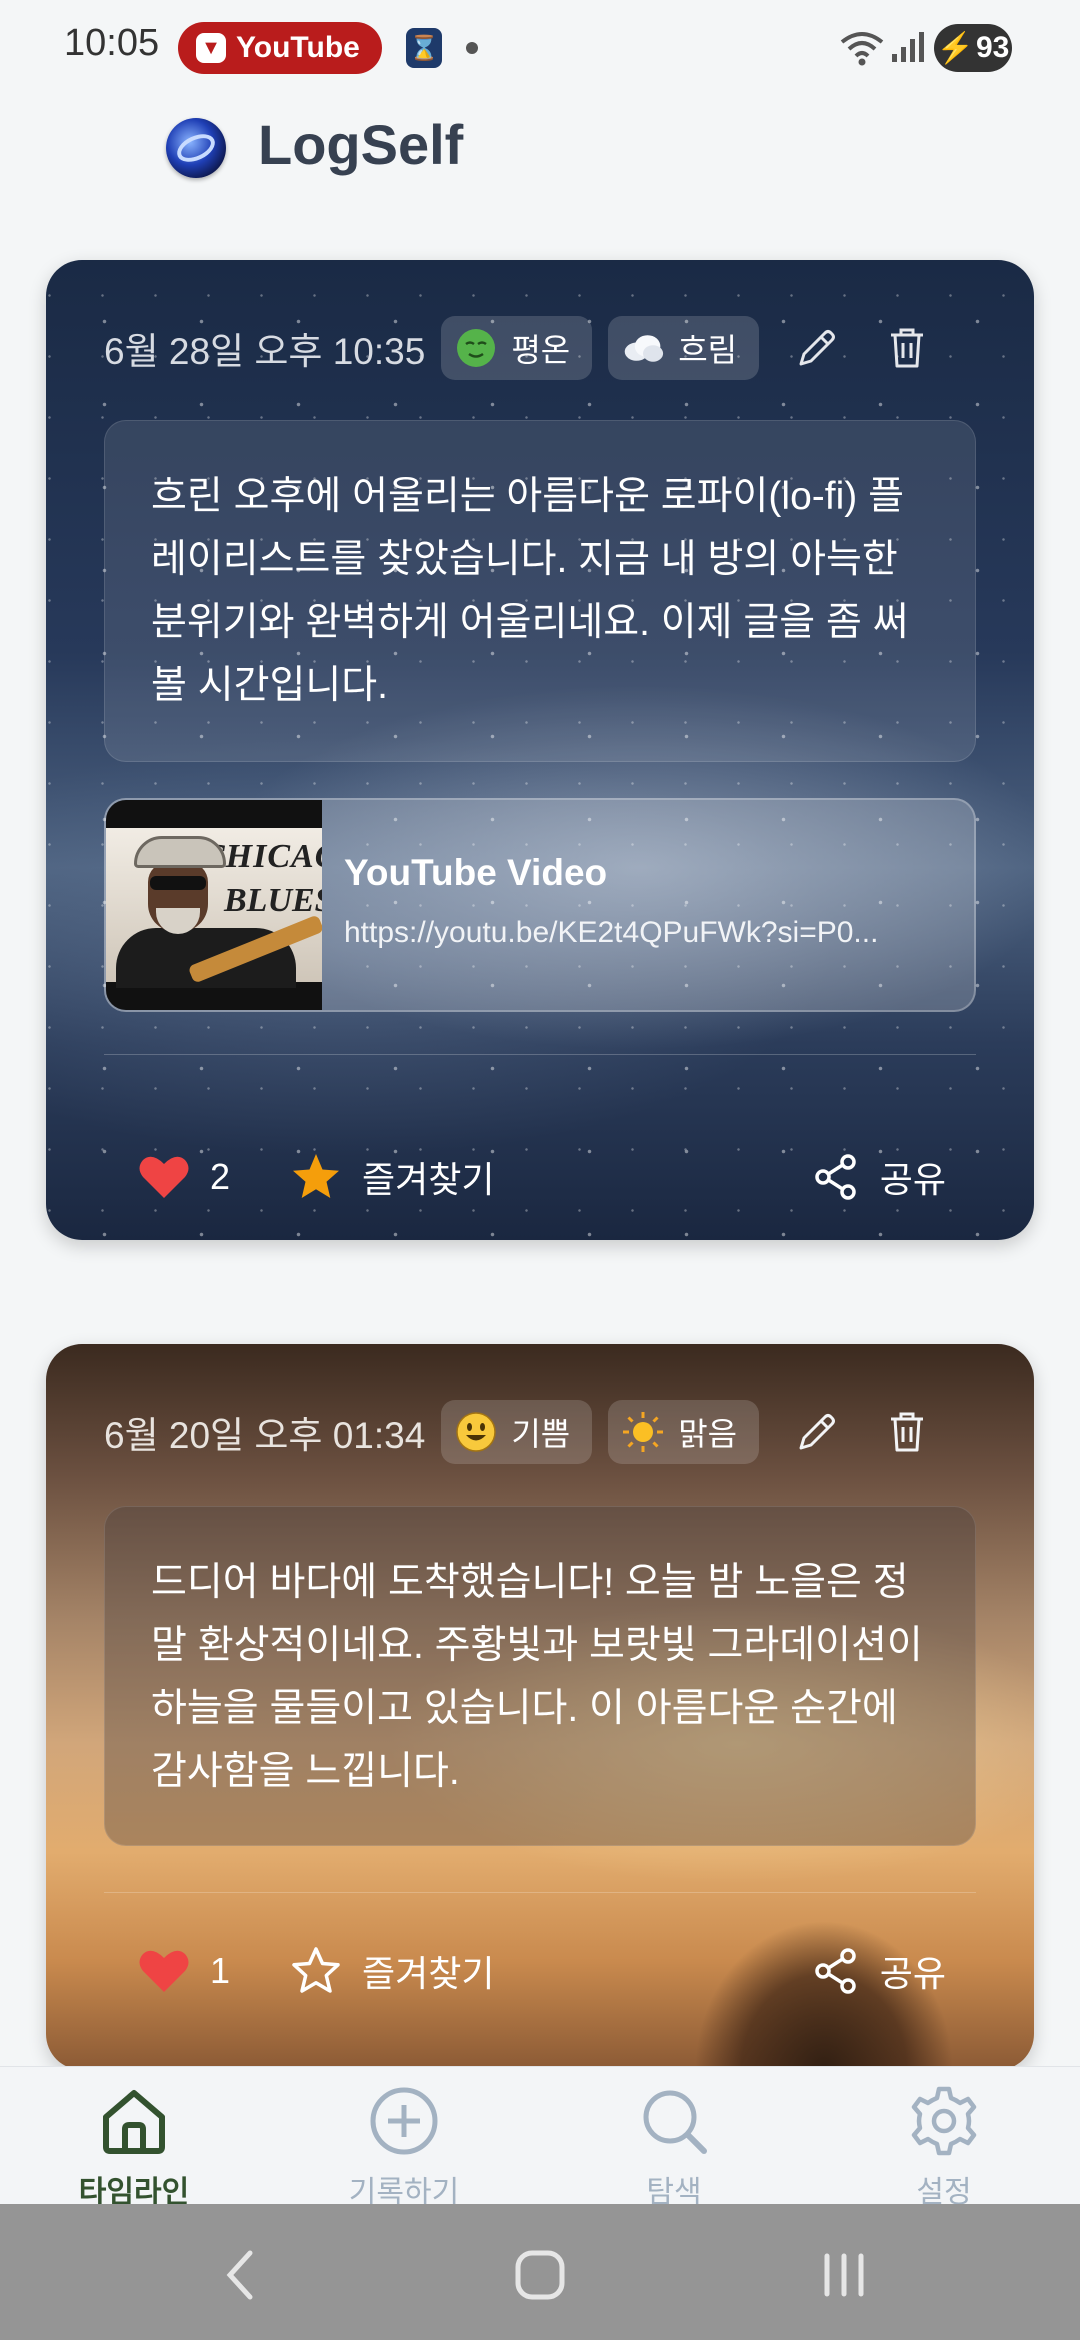 The height and width of the screenshot is (2340, 1080). I want to click on home-square-icon, so click(540, 2275).